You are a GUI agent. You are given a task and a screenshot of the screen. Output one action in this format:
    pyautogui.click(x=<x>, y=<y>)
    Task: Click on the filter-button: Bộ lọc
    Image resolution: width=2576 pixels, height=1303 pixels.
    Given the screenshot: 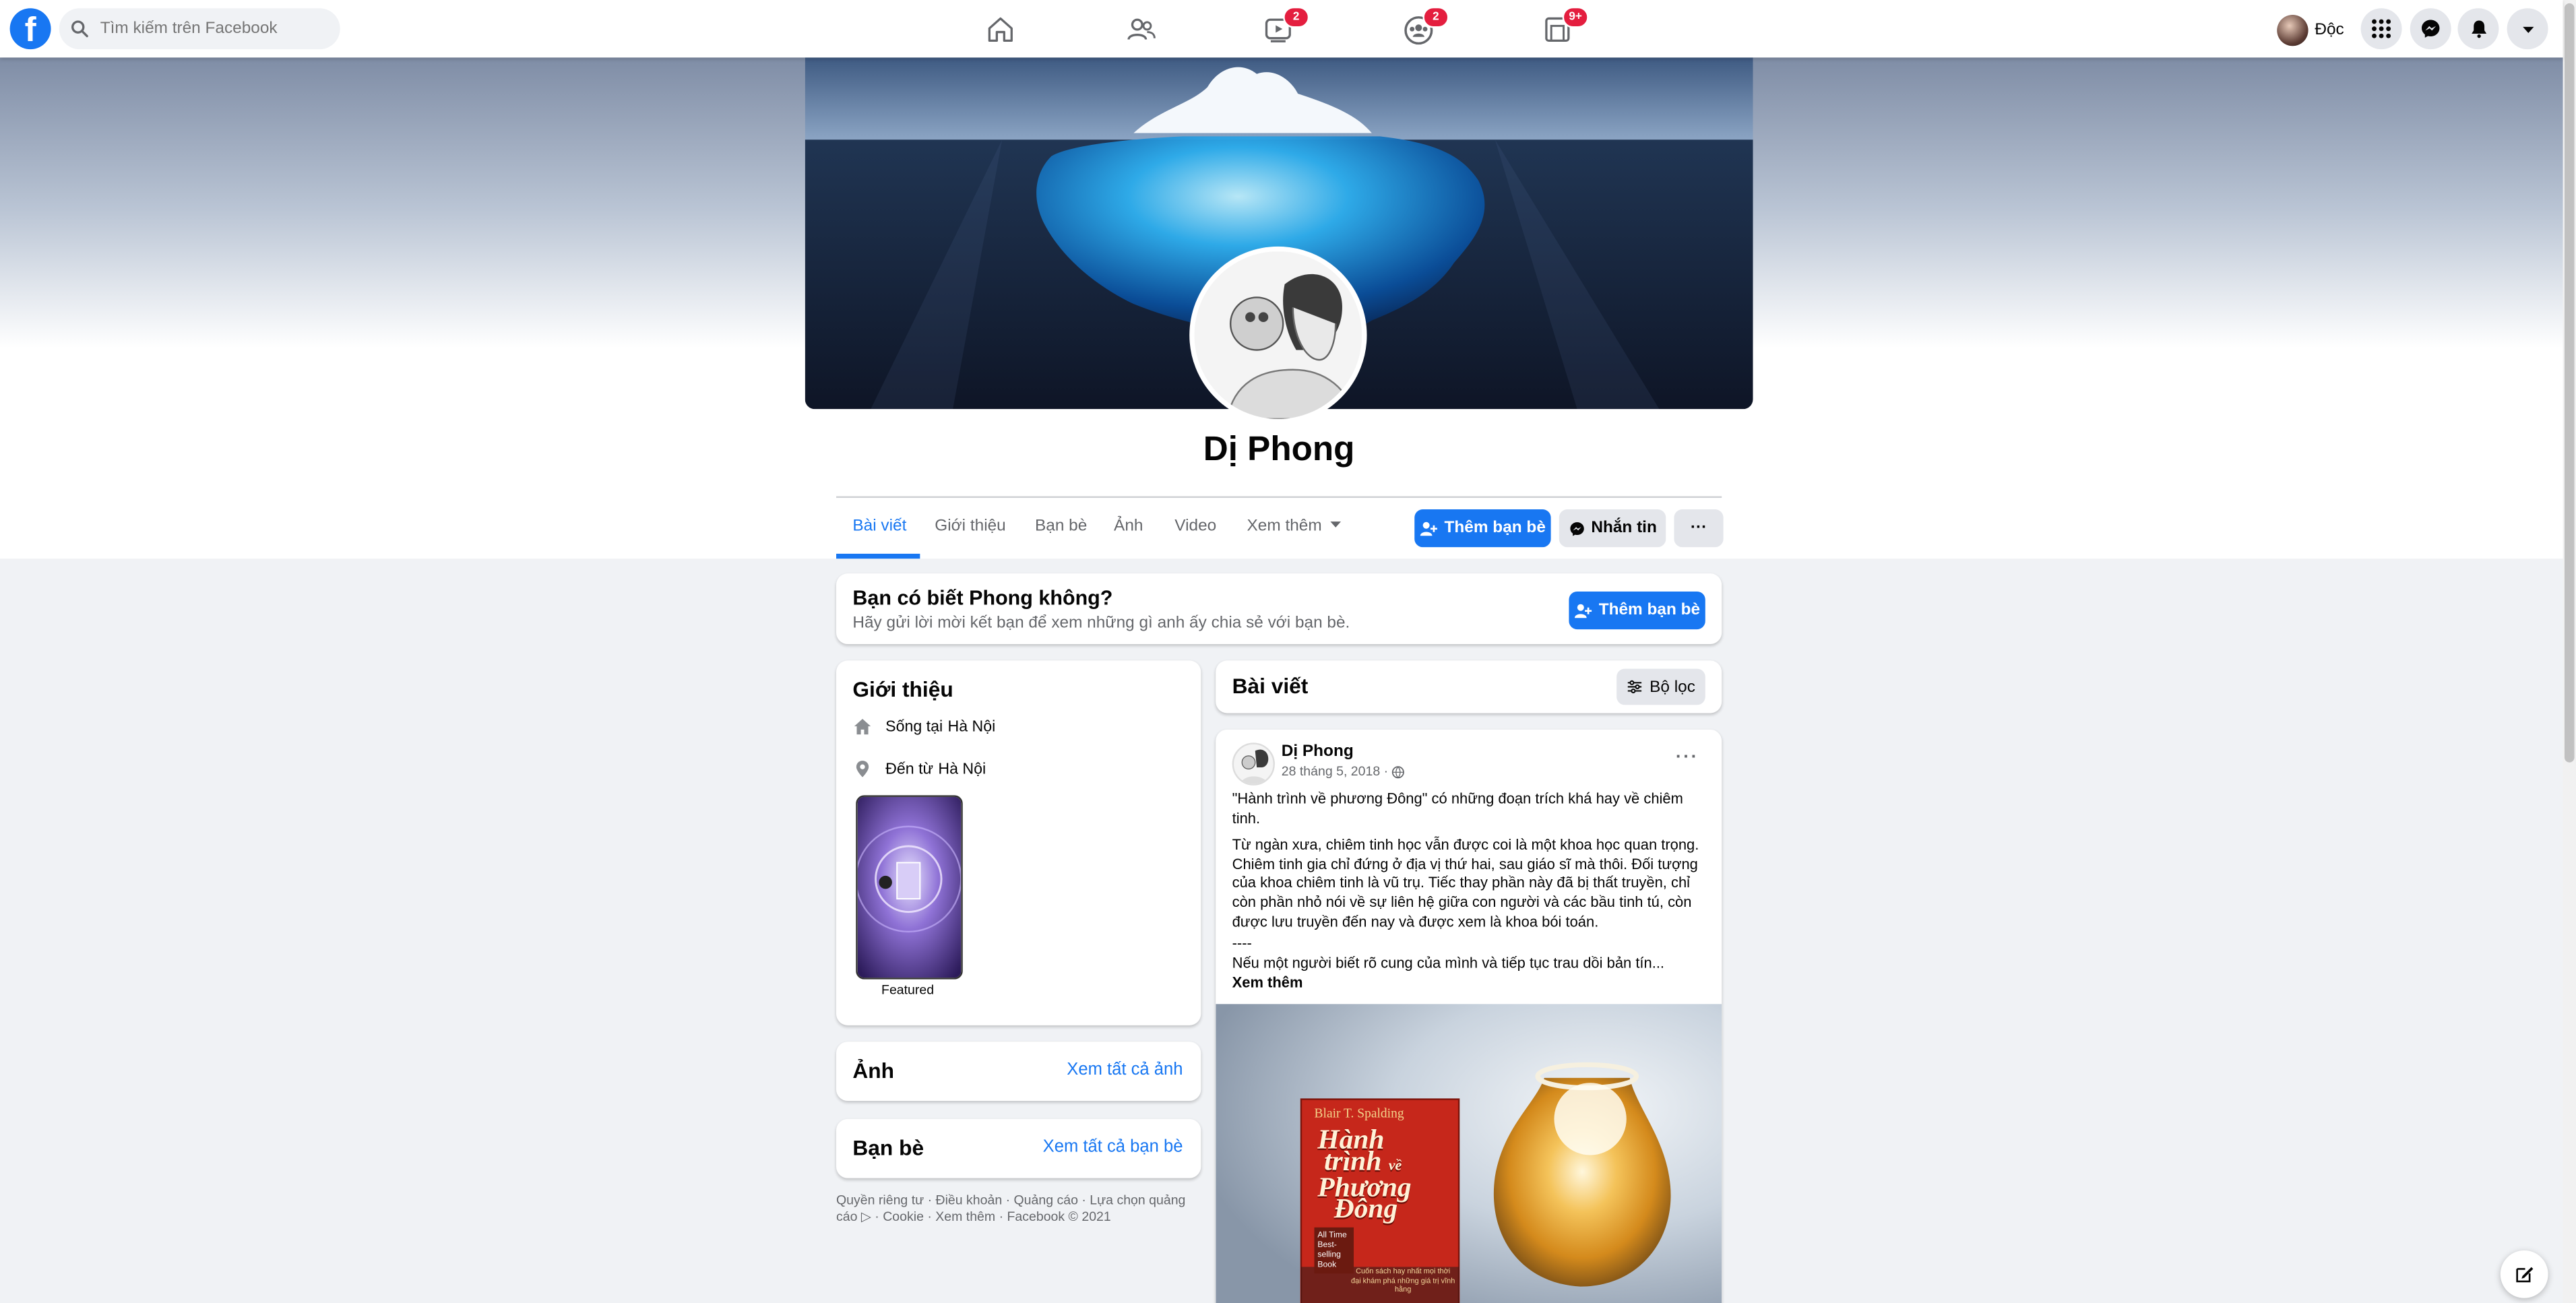 What is the action you would take?
    pyautogui.click(x=1660, y=686)
    